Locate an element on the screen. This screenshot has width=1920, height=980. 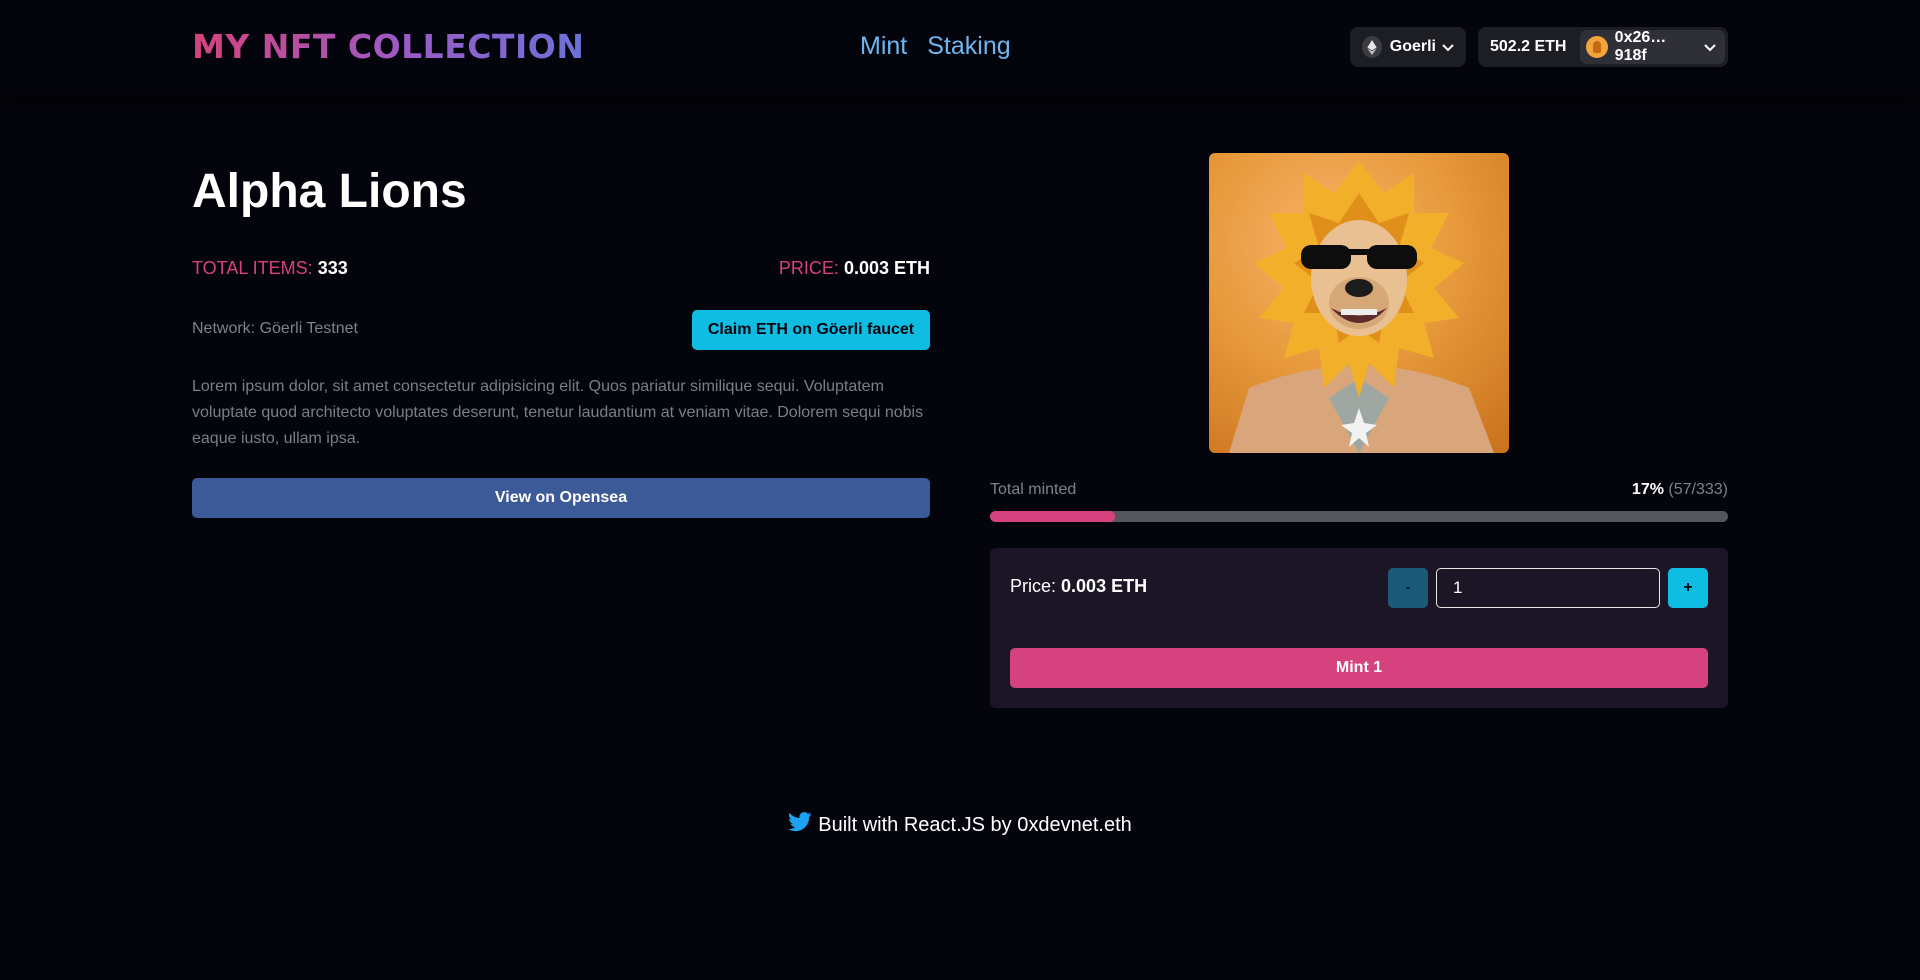
total-items-label: TOTAL ITEMS: is located at coordinates (252, 268).